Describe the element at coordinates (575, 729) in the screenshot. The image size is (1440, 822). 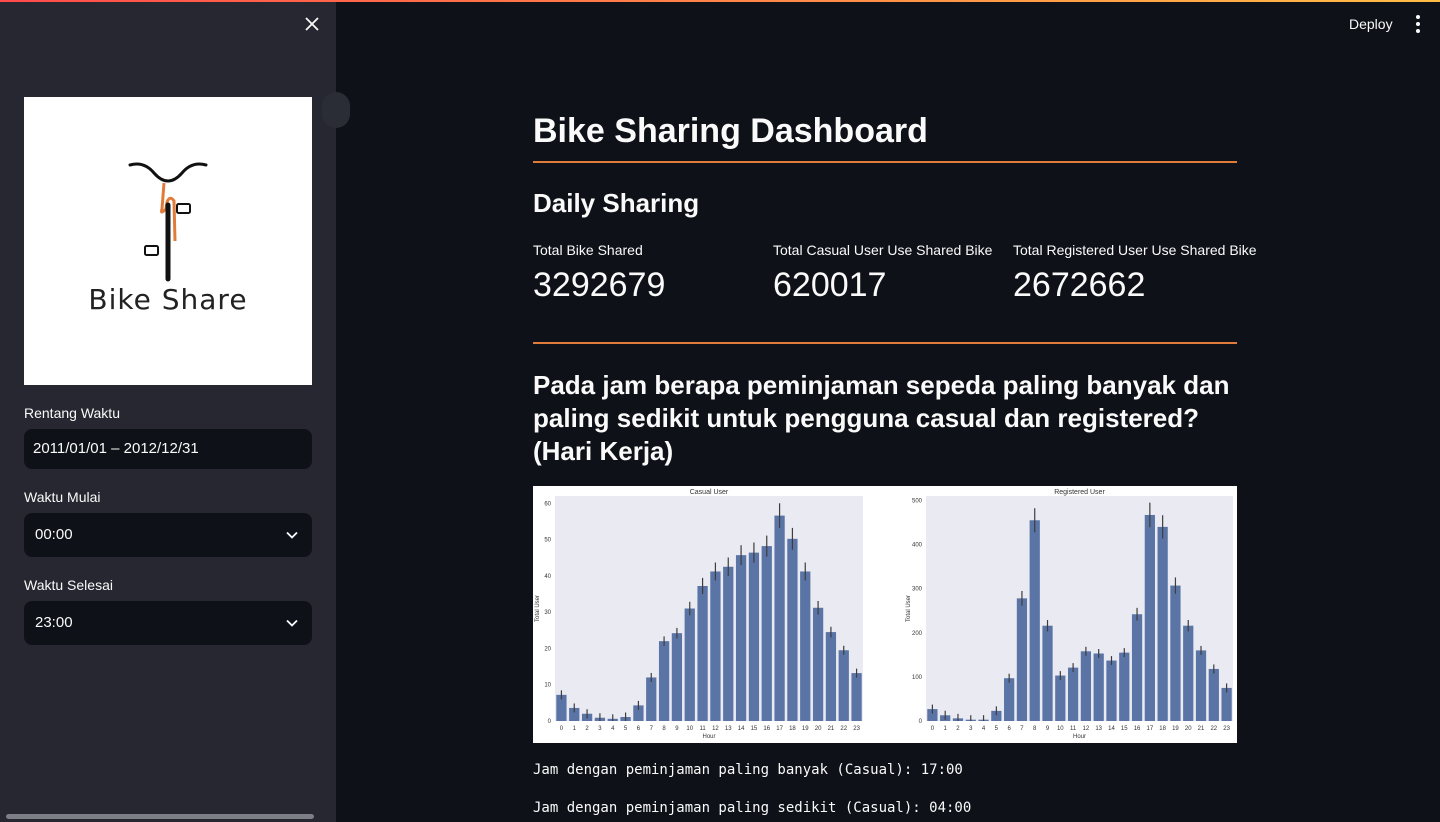
I see `x-tick-label: 1` at that location.